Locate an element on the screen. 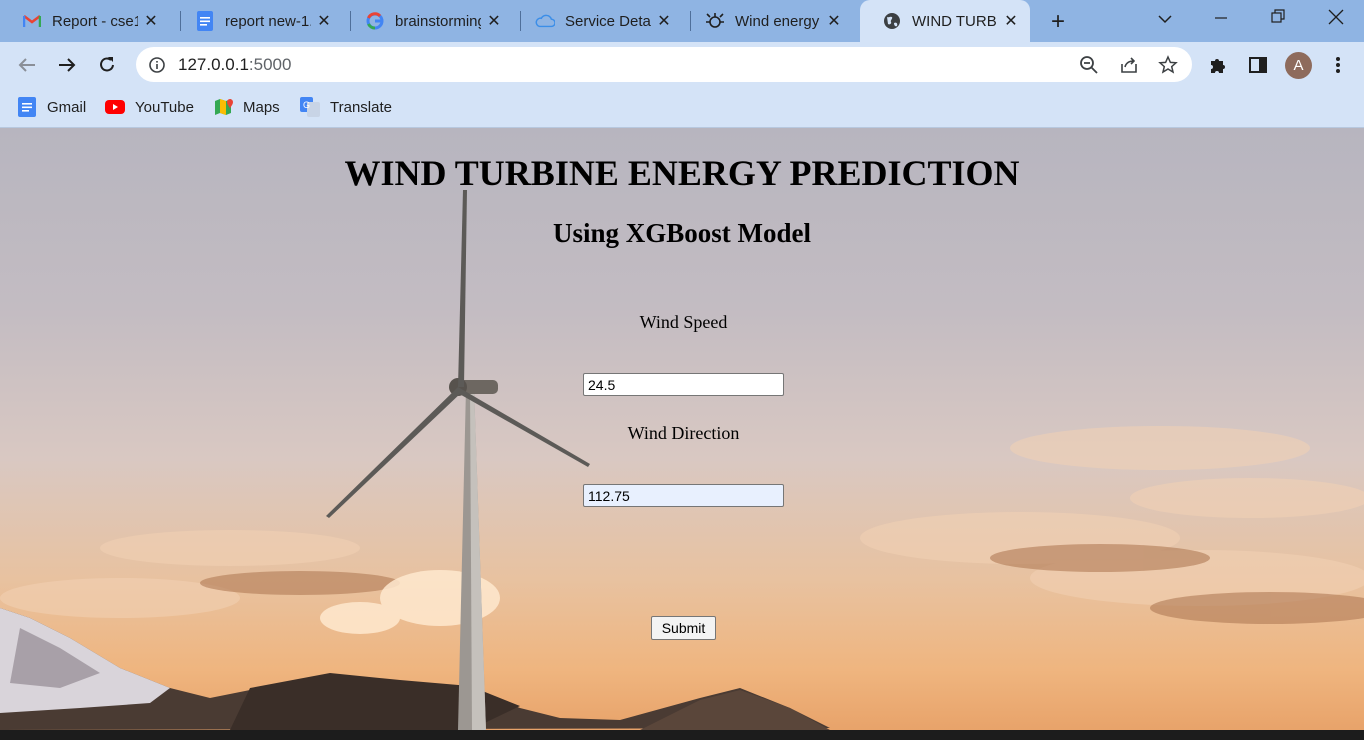  page-subtitle: Using XGBoost Model is located at coordinates (682, 233).